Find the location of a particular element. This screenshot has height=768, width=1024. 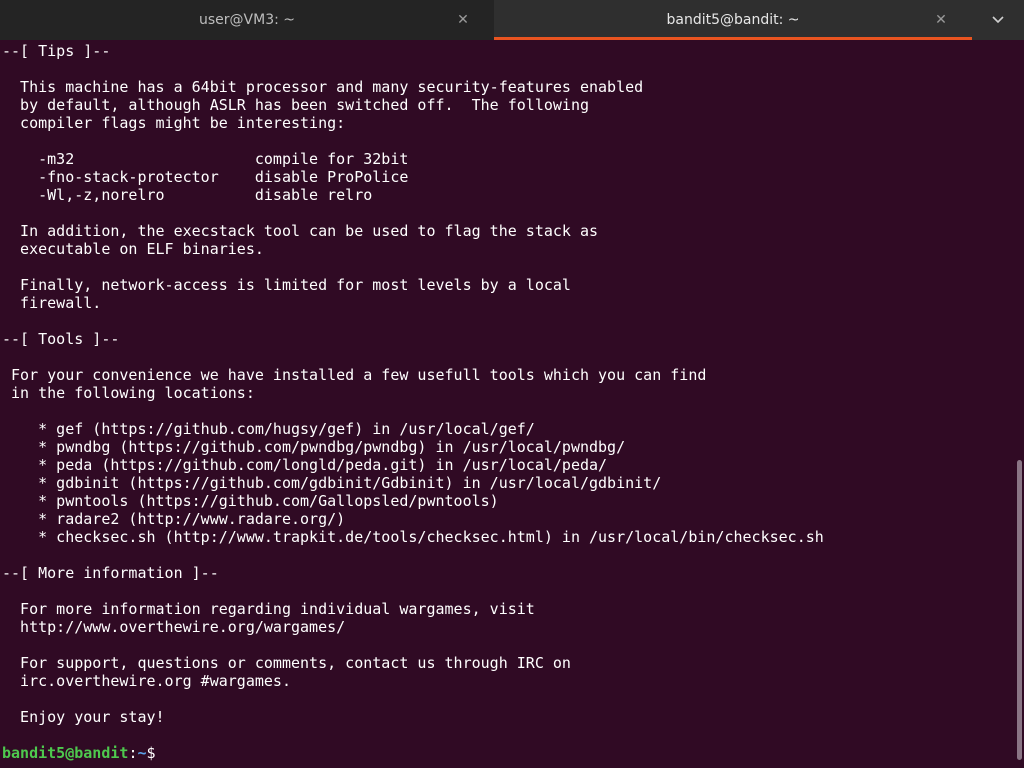

tab-bandit5: bandit5@bandit: ~ ✕ is located at coordinates (733, 20).